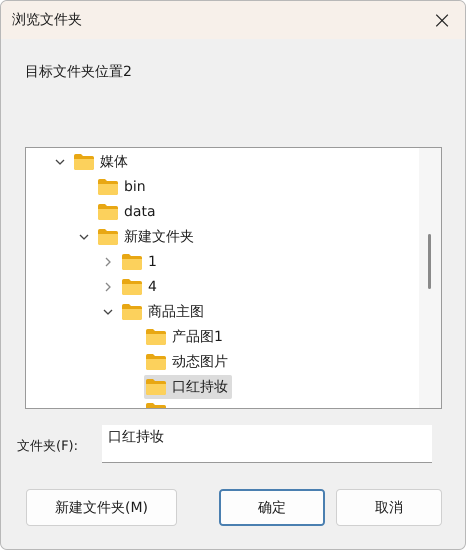 The image size is (466, 550). What do you see at coordinates (79, 72) in the screenshot?
I see `description-text: 目标文件夹位置2` at bounding box center [79, 72].